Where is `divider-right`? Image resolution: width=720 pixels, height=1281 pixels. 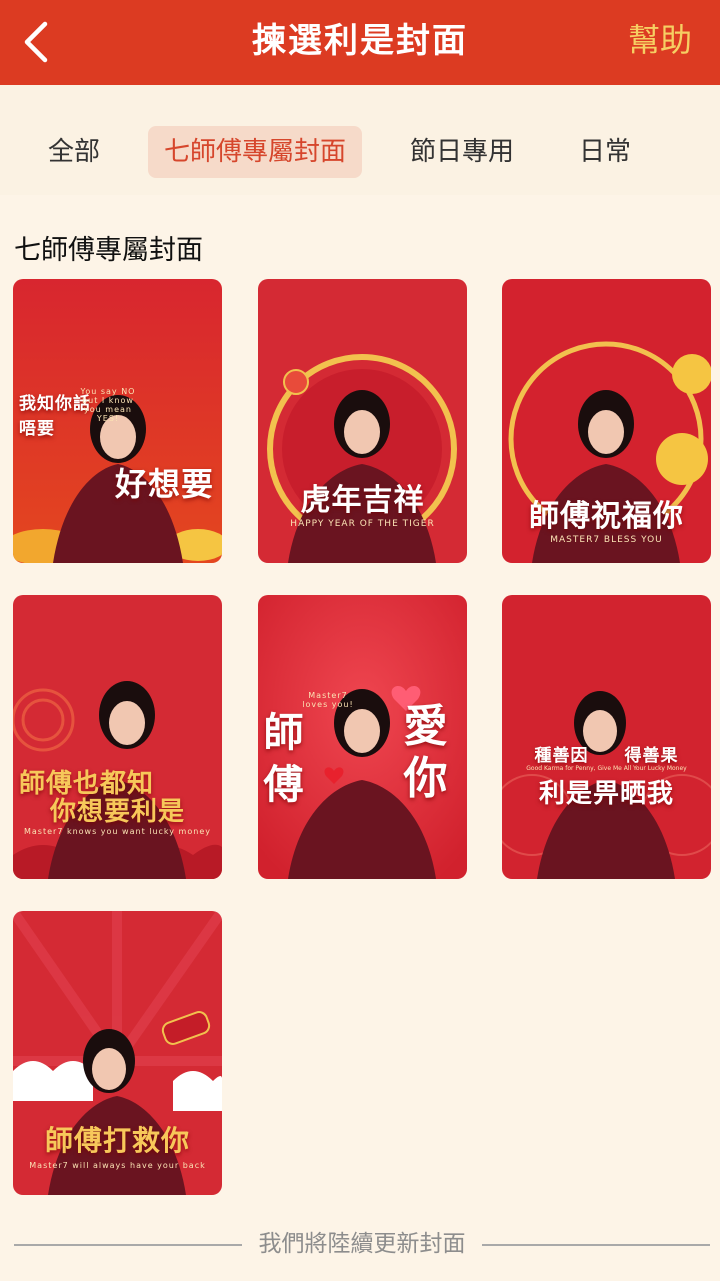
divider-right is located at coordinates (596, 1245).